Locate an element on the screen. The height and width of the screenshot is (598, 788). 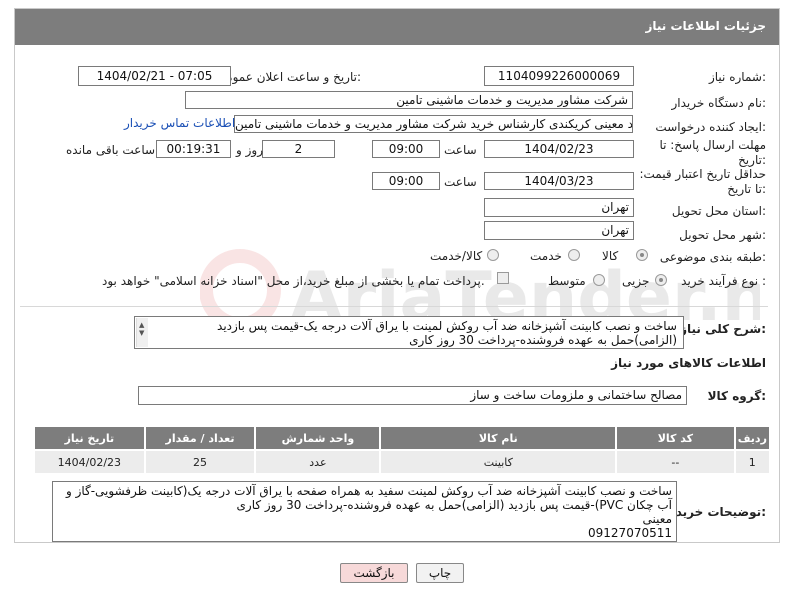
cell-need-date: 1404/02/23 is located at coordinates (89, 462).